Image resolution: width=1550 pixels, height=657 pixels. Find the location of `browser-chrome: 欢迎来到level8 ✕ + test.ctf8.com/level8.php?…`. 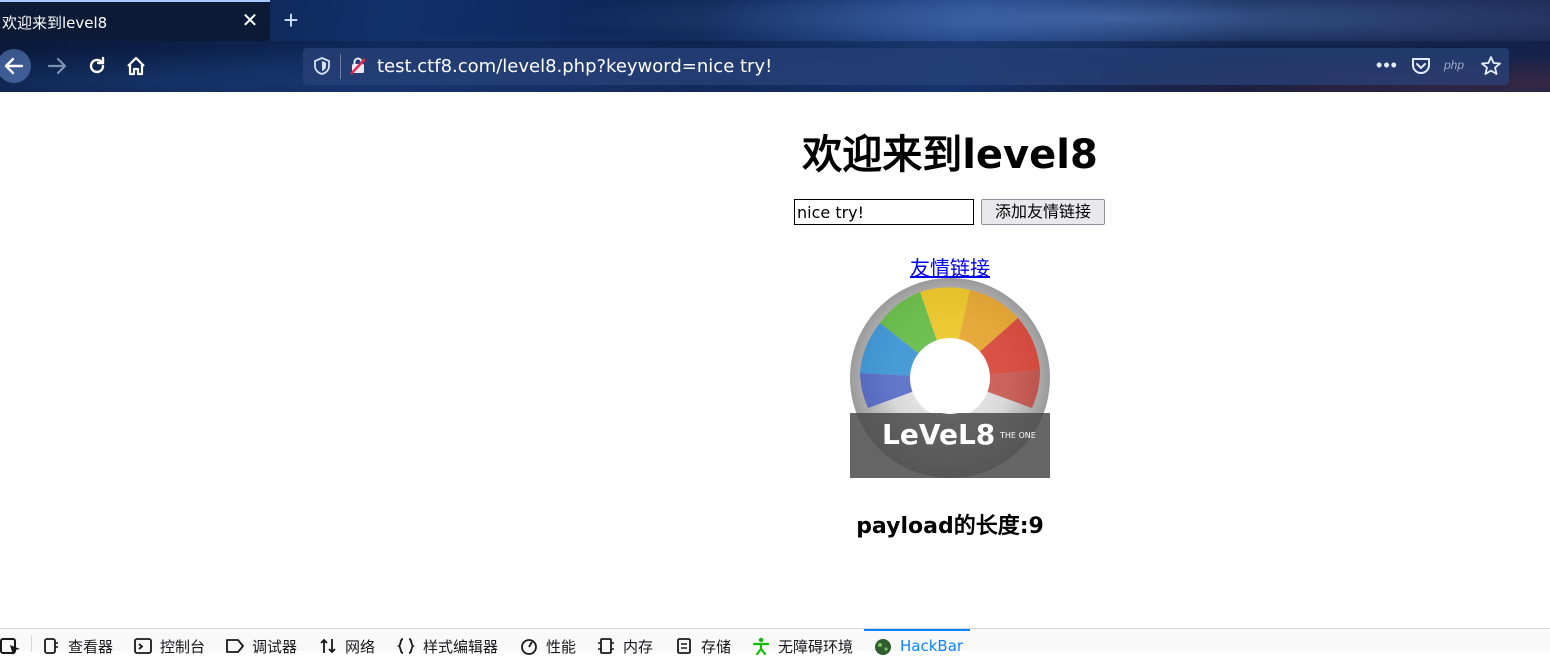

browser-chrome: 欢迎来到level8 ✕ + test.ctf8.com/level8.php?… is located at coordinates (775, 46).